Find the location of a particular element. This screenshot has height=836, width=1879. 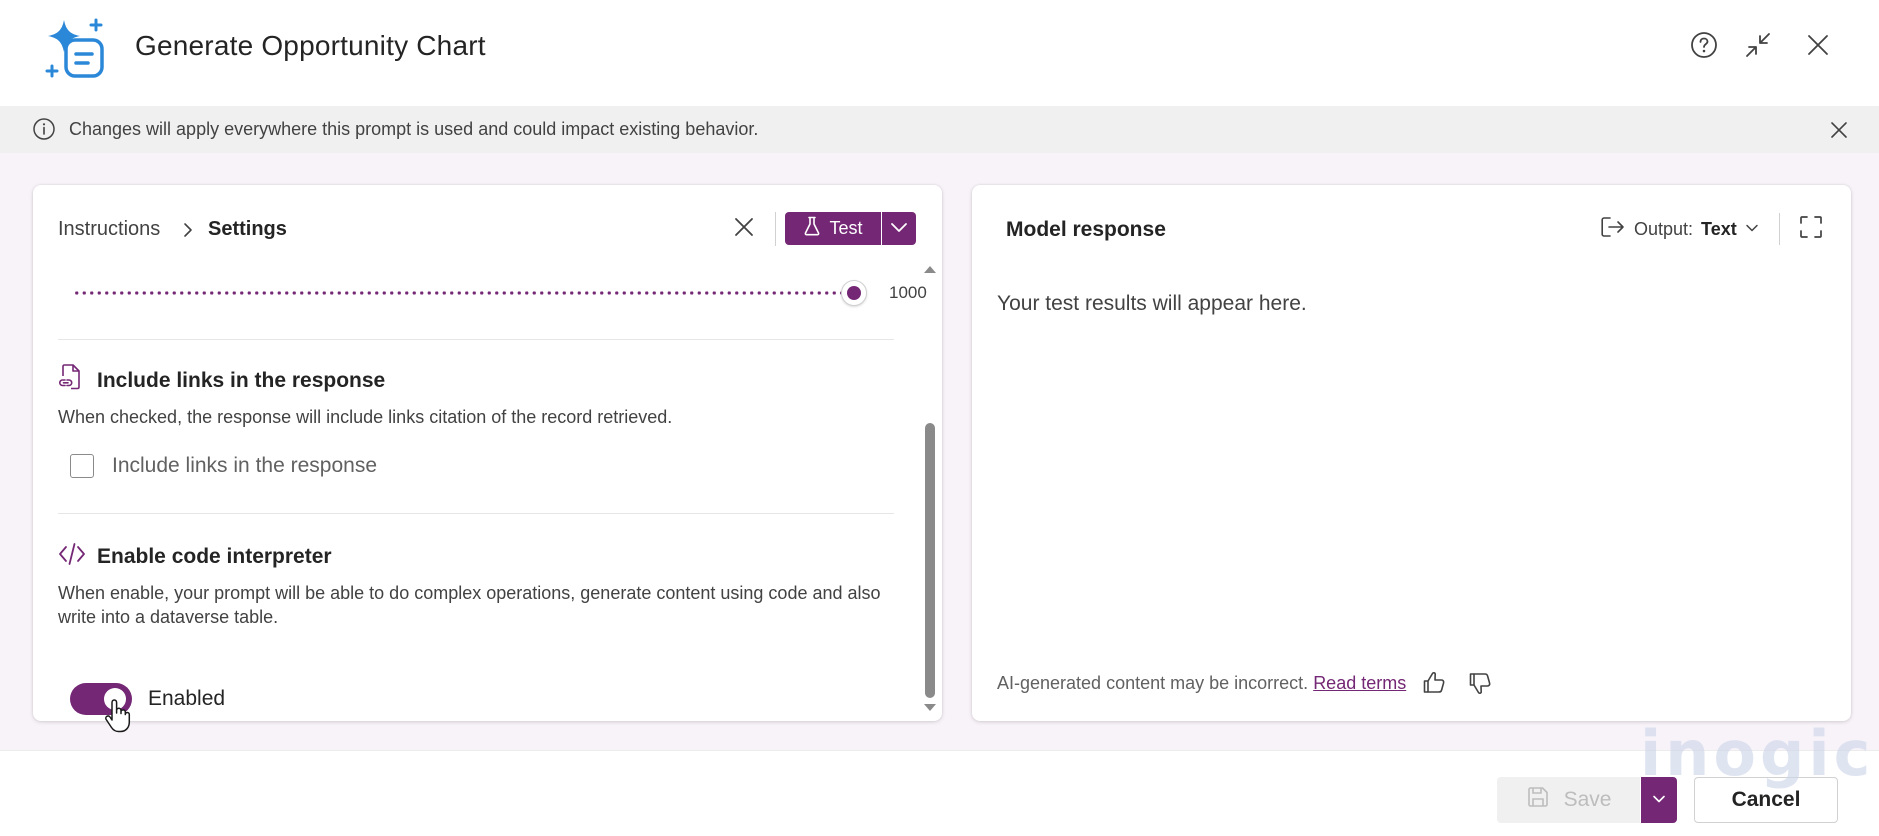

save-label: Save is located at coordinates (1587, 799).